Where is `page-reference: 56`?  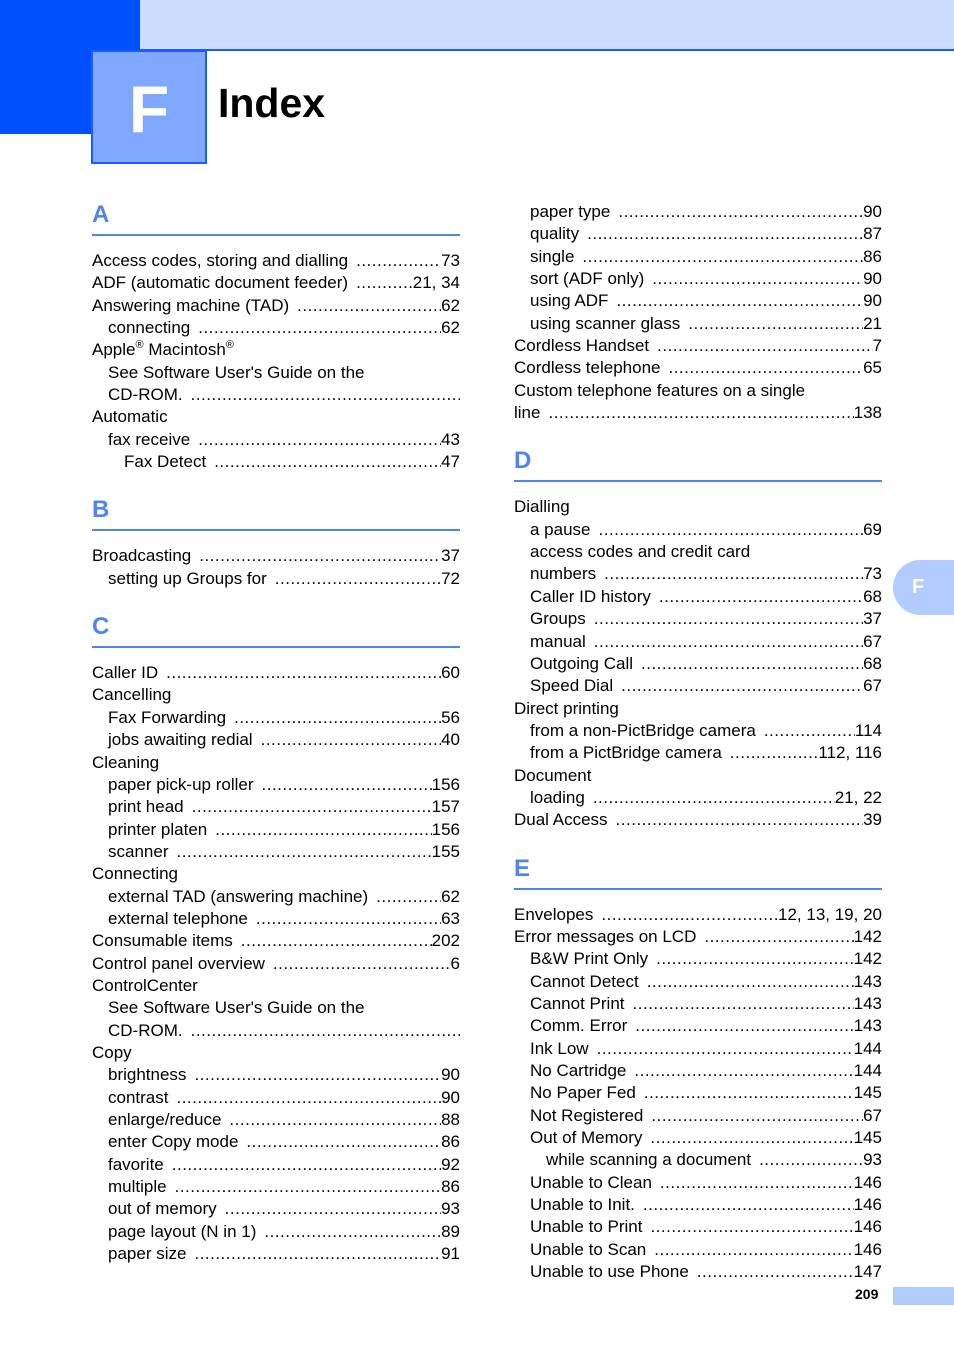 page-reference: 56 is located at coordinates (450, 718).